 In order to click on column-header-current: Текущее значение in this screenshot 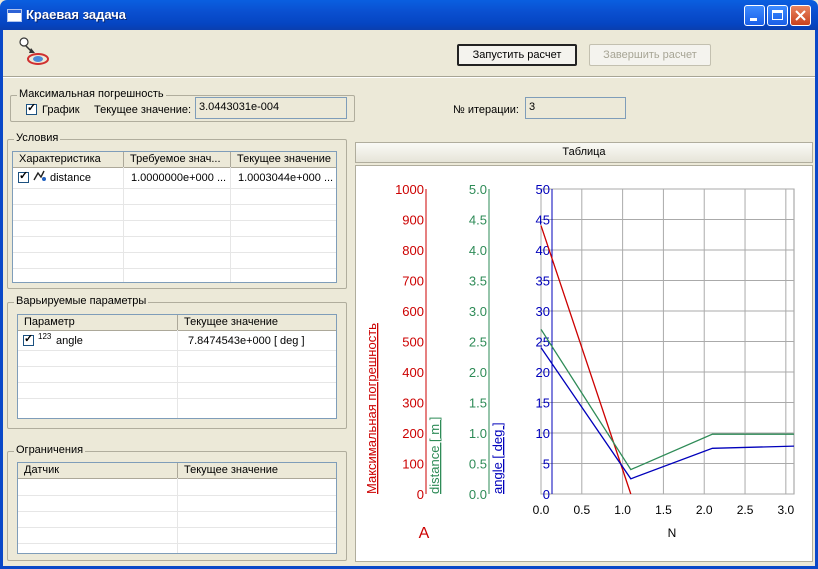, I will do `click(283, 159)`.